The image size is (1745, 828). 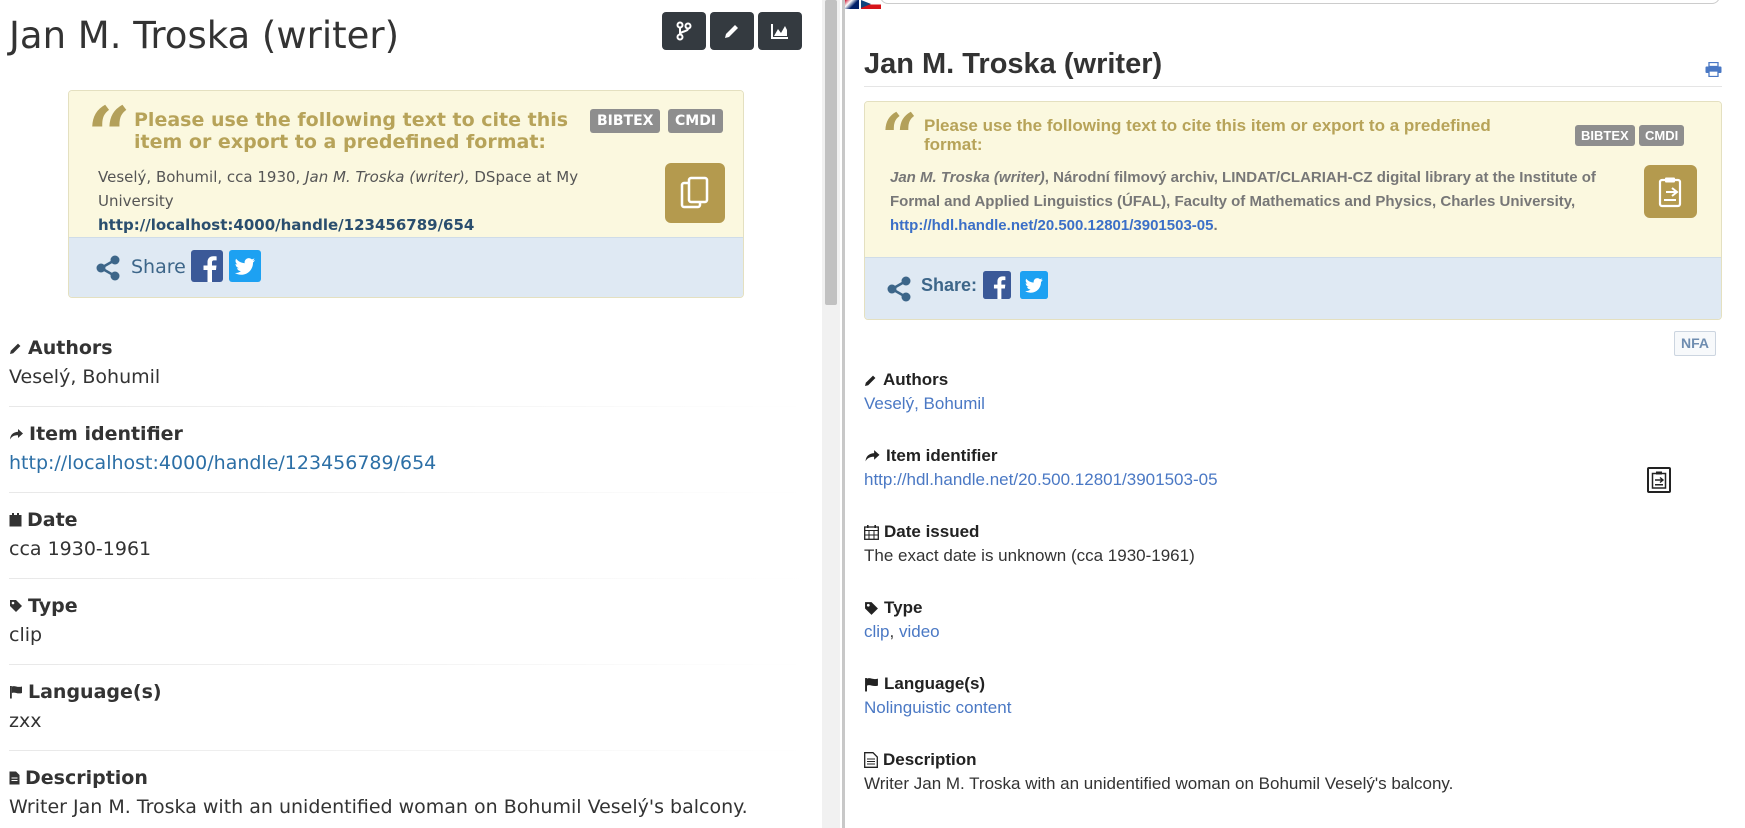 What do you see at coordinates (852, 4) in the screenshot?
I see `english-flag-icon` at bounding box center [852, 4].